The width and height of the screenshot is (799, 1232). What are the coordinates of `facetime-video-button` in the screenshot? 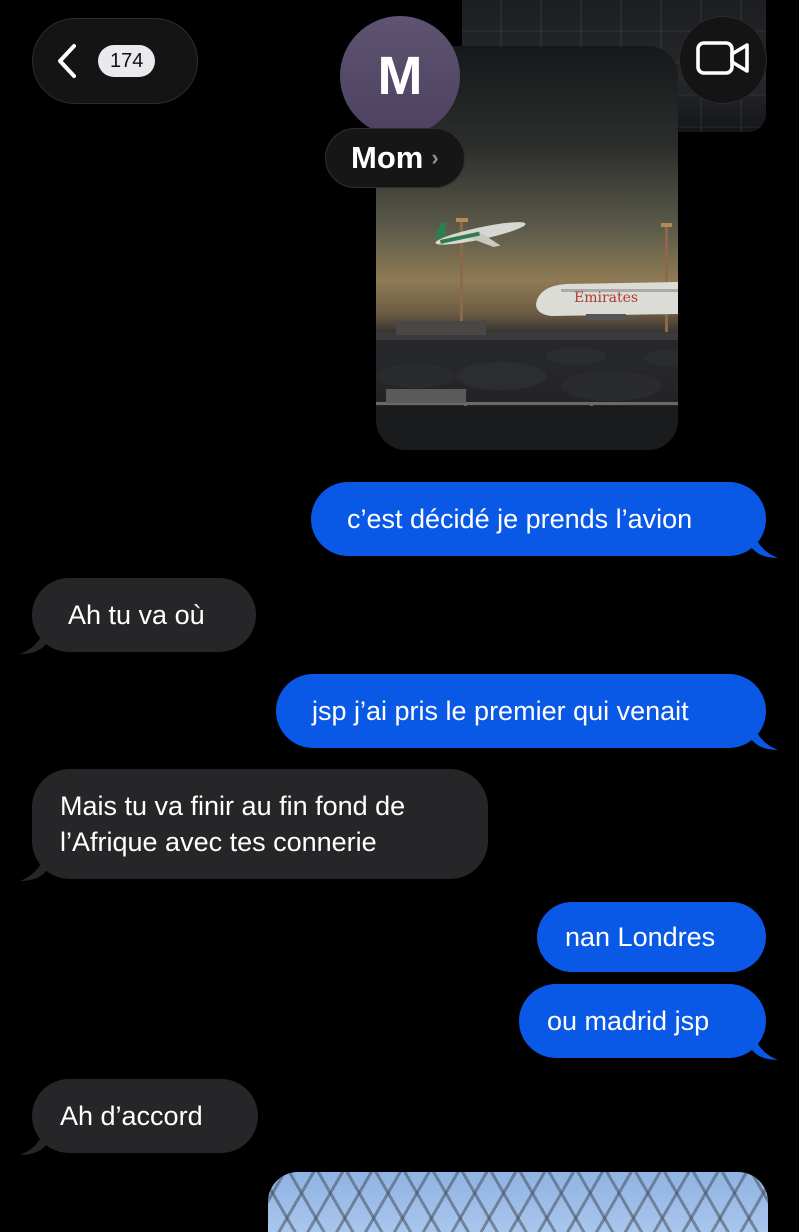 It's located at (723, 60).